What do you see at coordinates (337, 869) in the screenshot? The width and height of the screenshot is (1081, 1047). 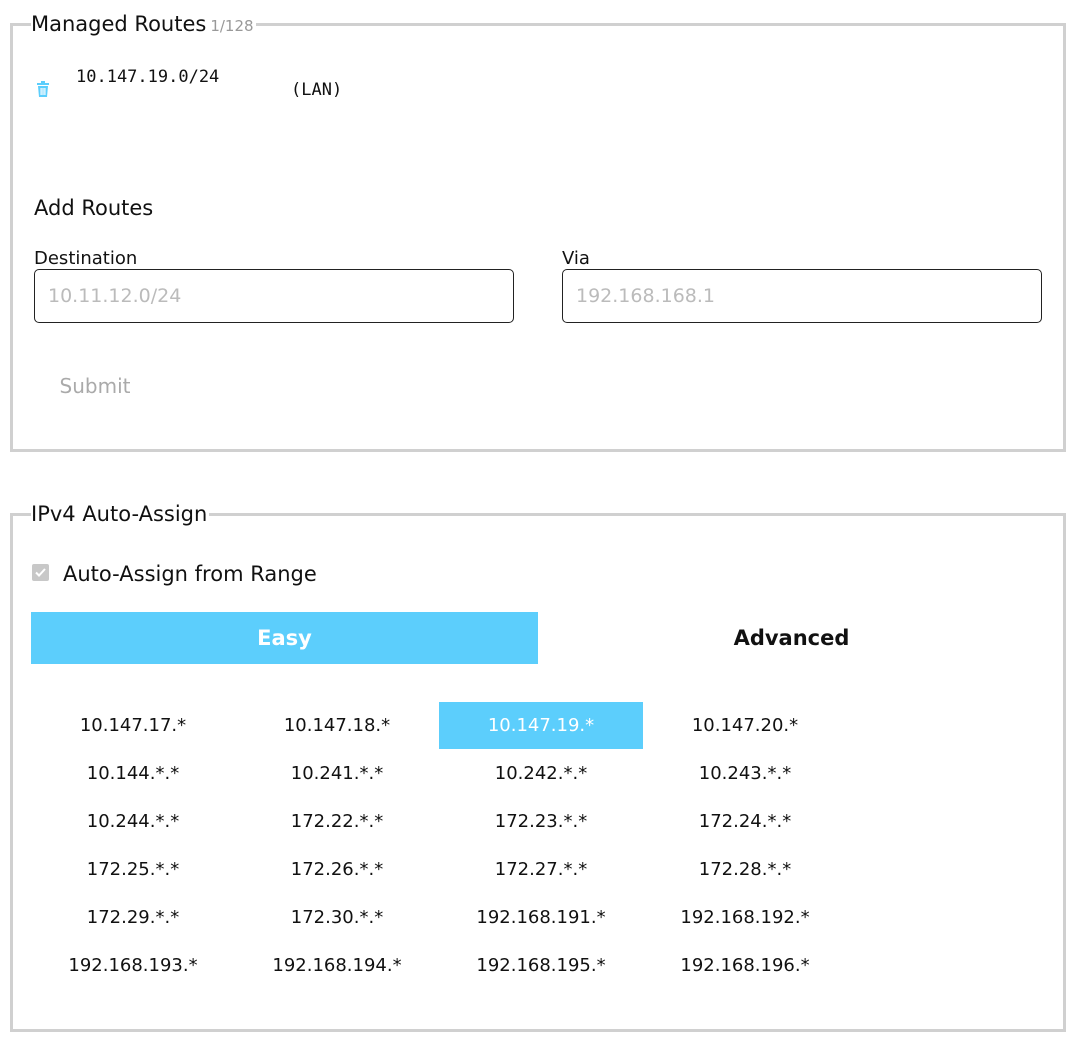 I see `ip-range-option: 172.26.*.*` at bounding box center [337, 869].